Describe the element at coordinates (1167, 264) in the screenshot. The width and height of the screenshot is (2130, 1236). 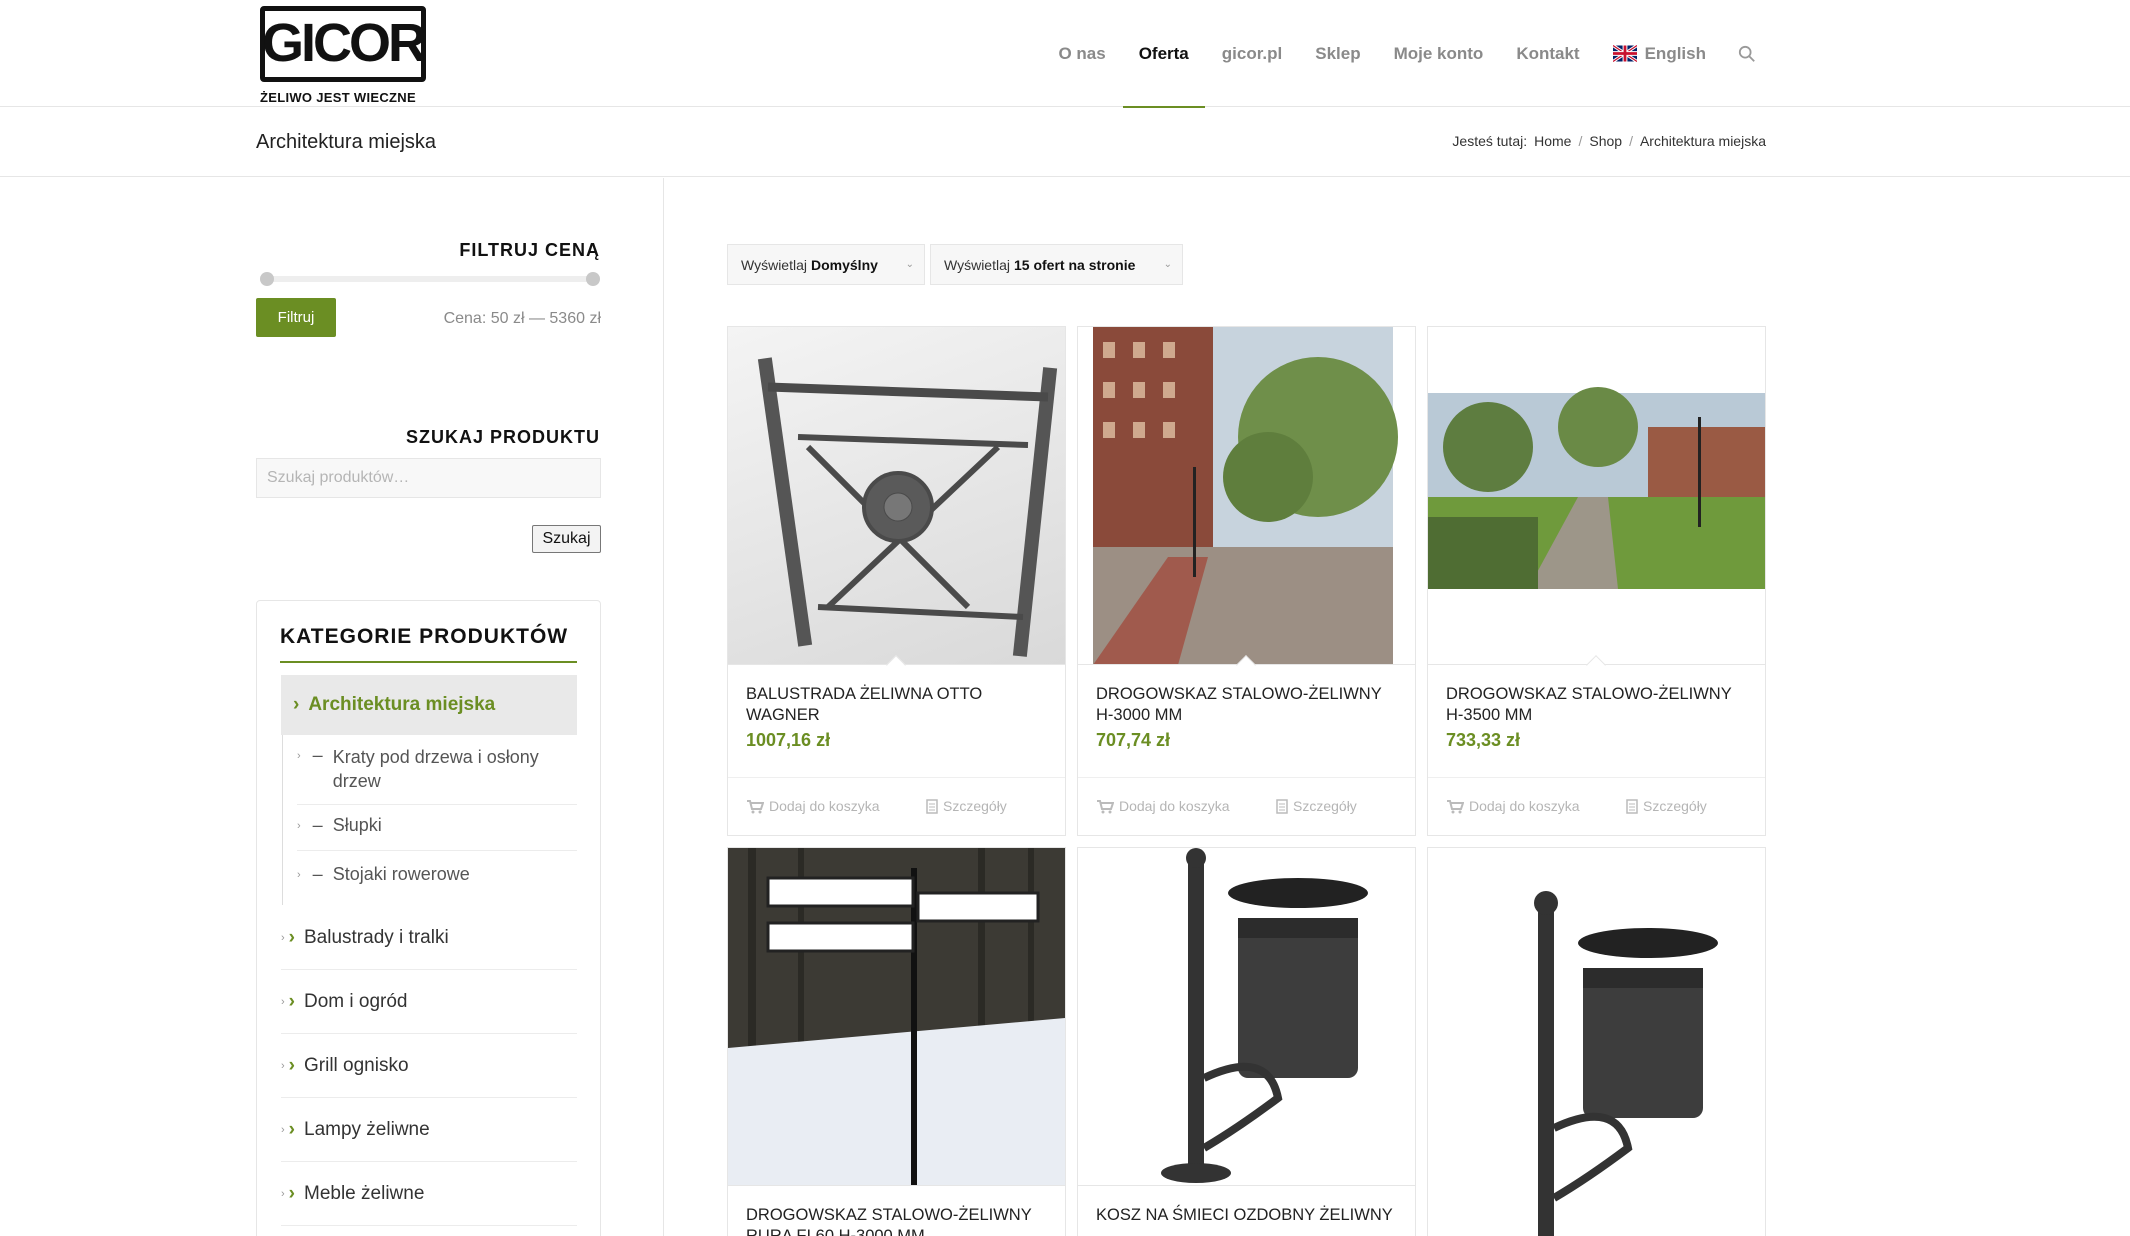
I see `chevron-down-icon: ⌄` at that location.